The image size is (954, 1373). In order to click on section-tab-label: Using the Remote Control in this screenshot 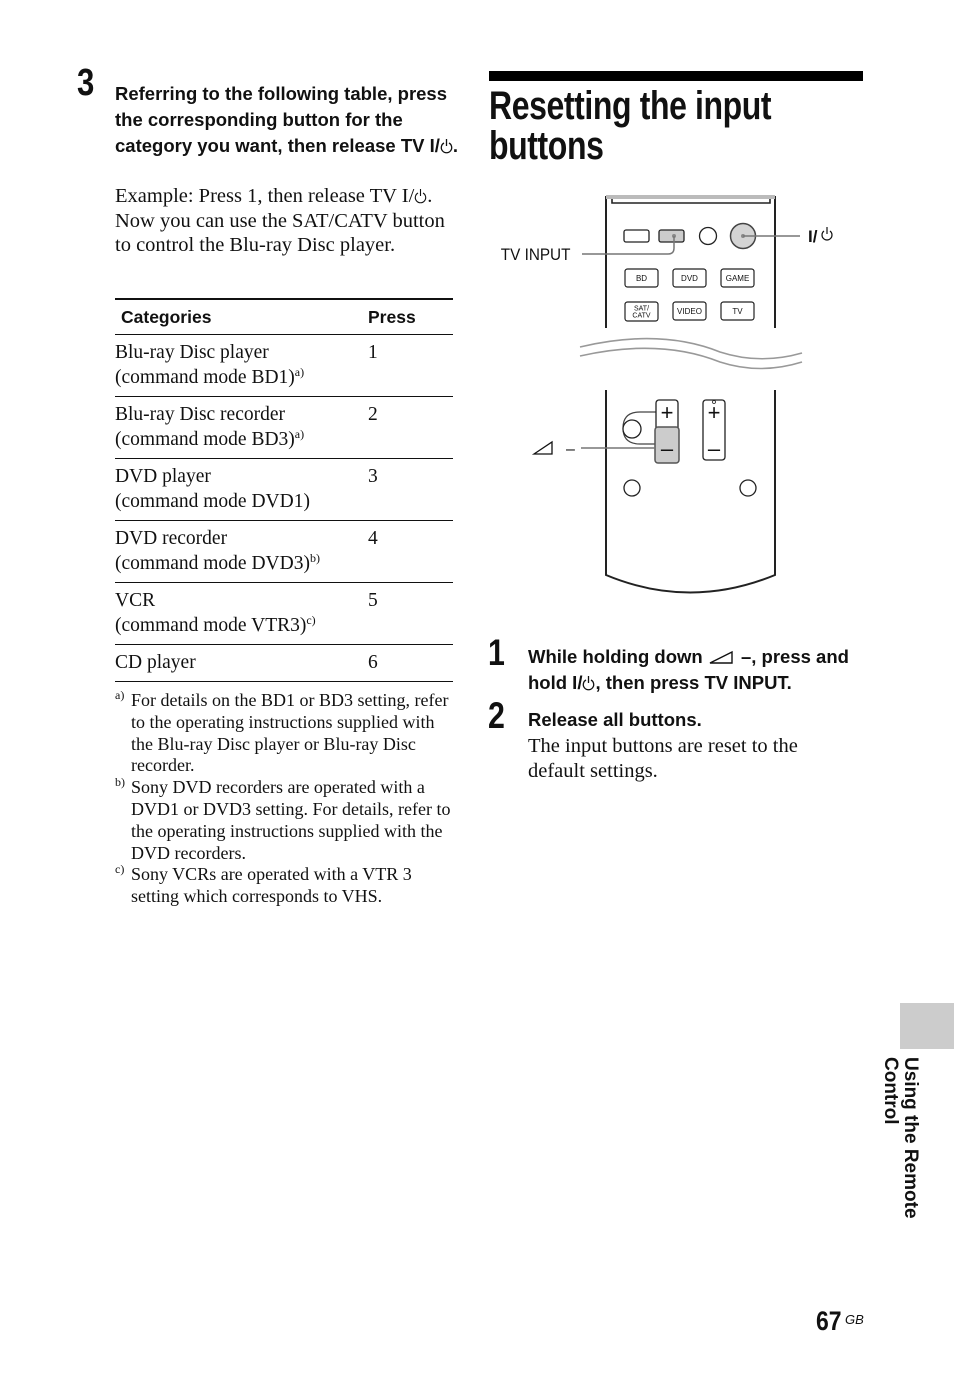, I will do `click(900, 1138)`.